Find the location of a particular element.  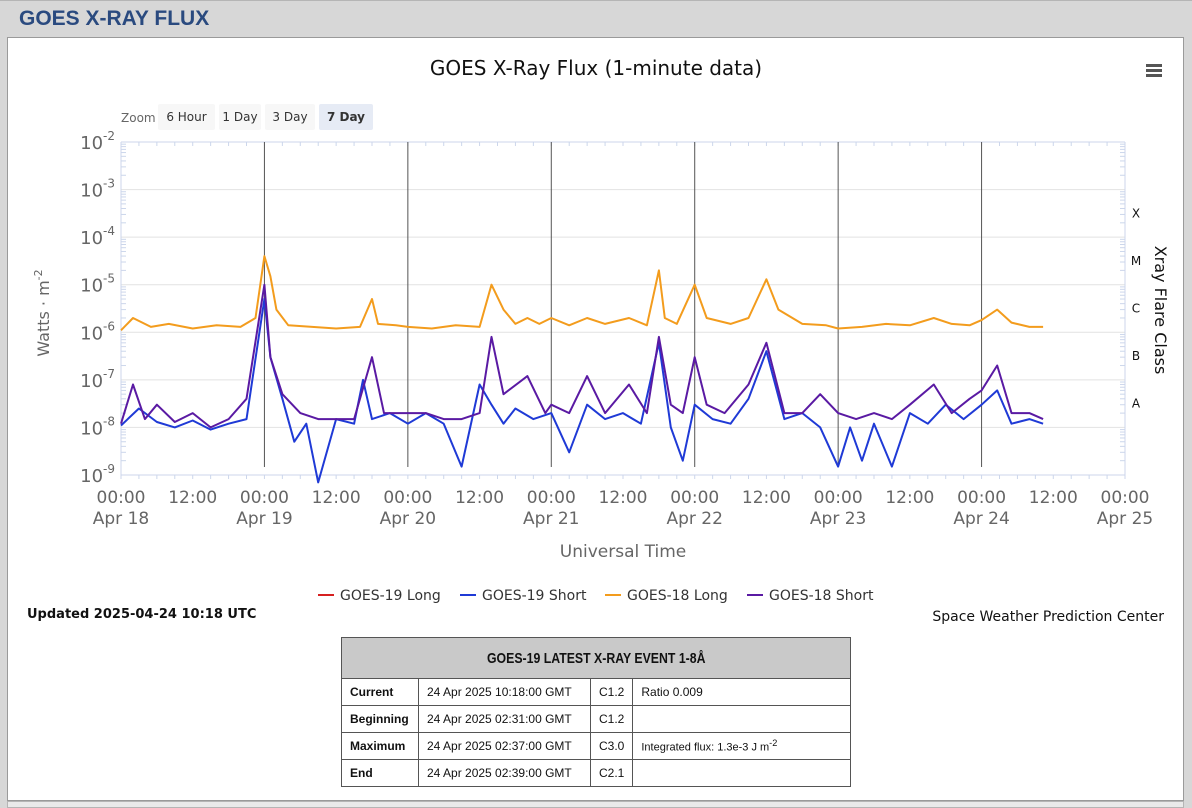

zoom-button-label: 7 Day is located at coordinates (346, 117).